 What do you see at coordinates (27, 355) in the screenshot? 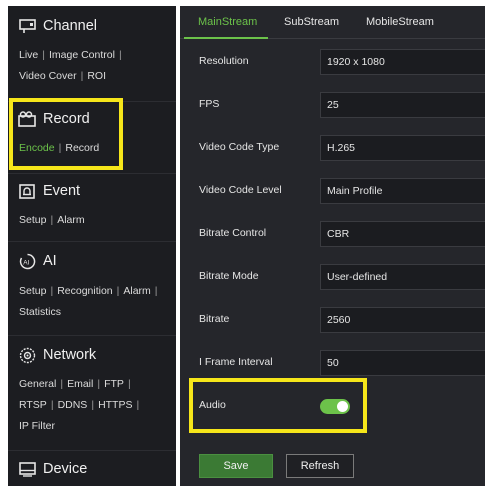
I see `network-icon` at bounding box center [27, 355].